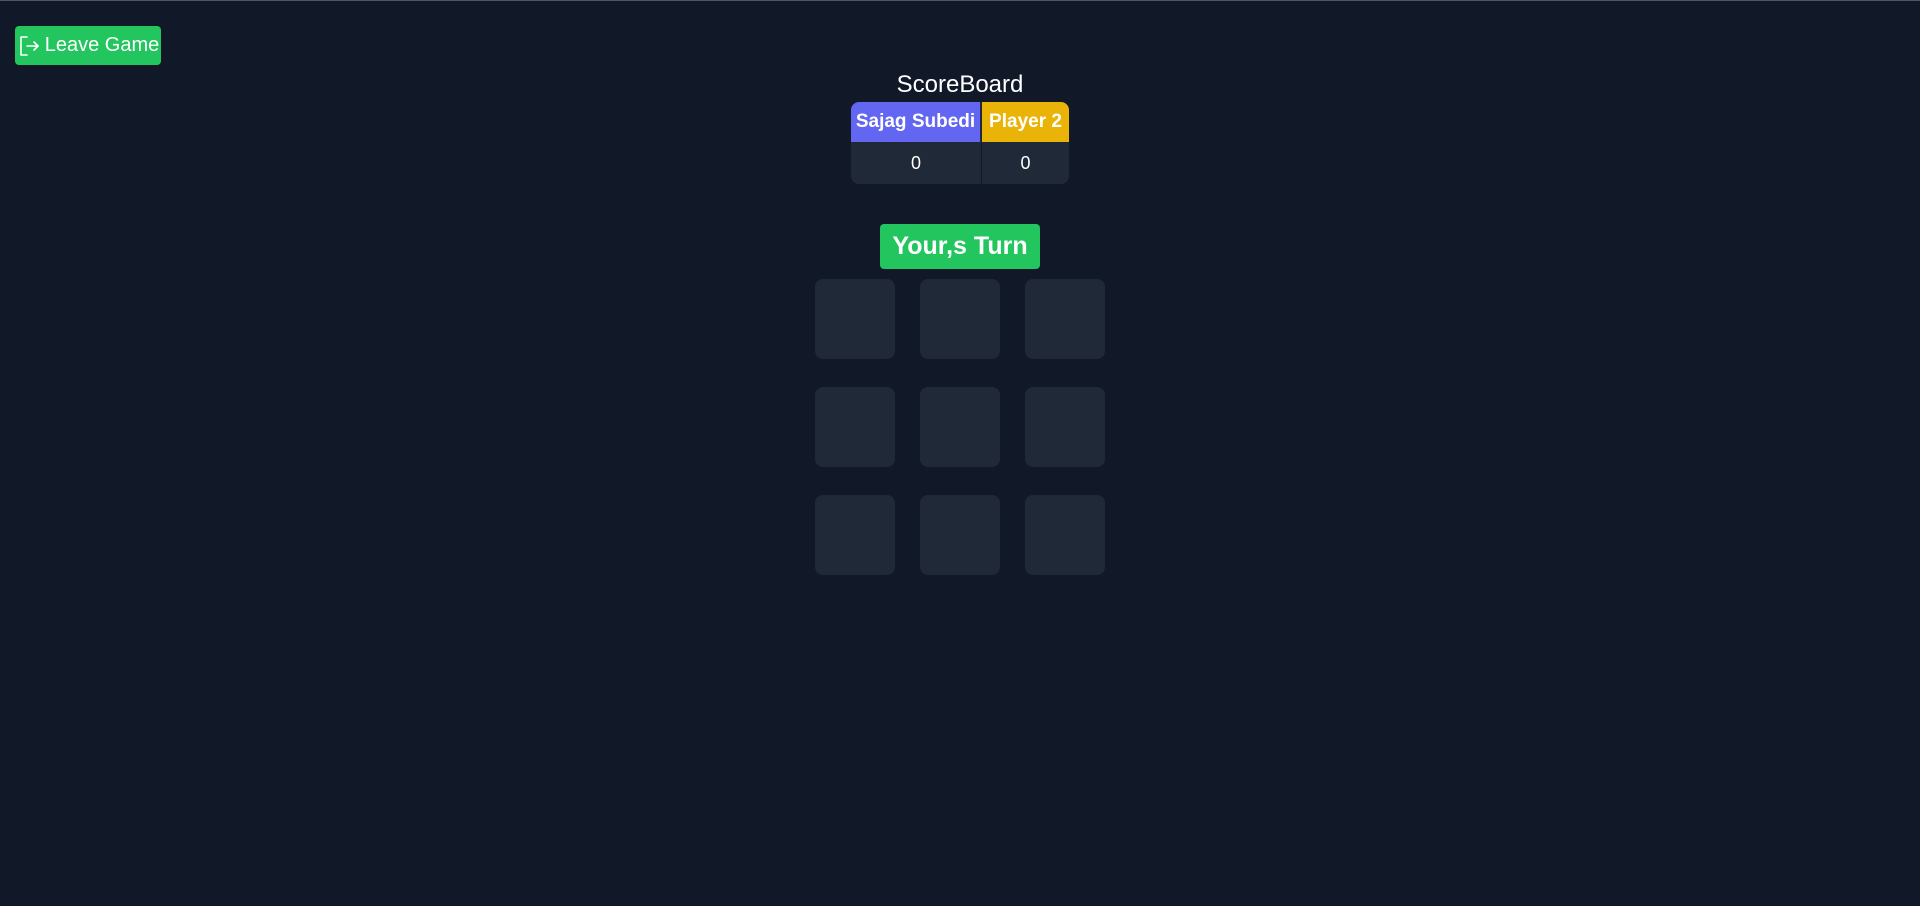 This screenshot has height=906, width=1920. I want to click on leave-game-button: Leave Game, so click(88, 45).